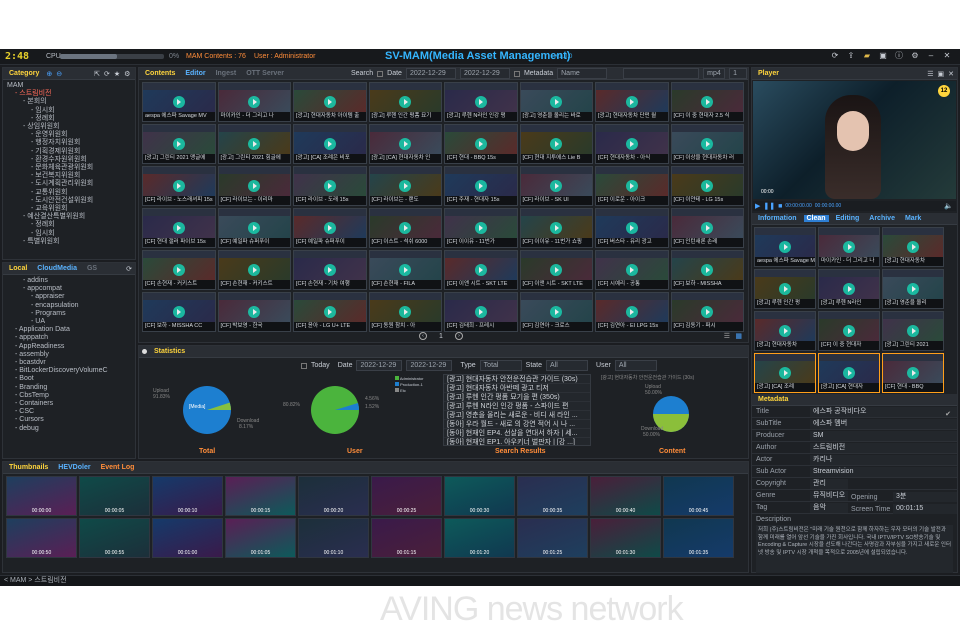 The width and height of the screenshot is (960, 639). Describe the element at coordinates (556, 102) in the screenshot. I see `media-tile: [광고] 영춘을 올리는 바로` at that location.